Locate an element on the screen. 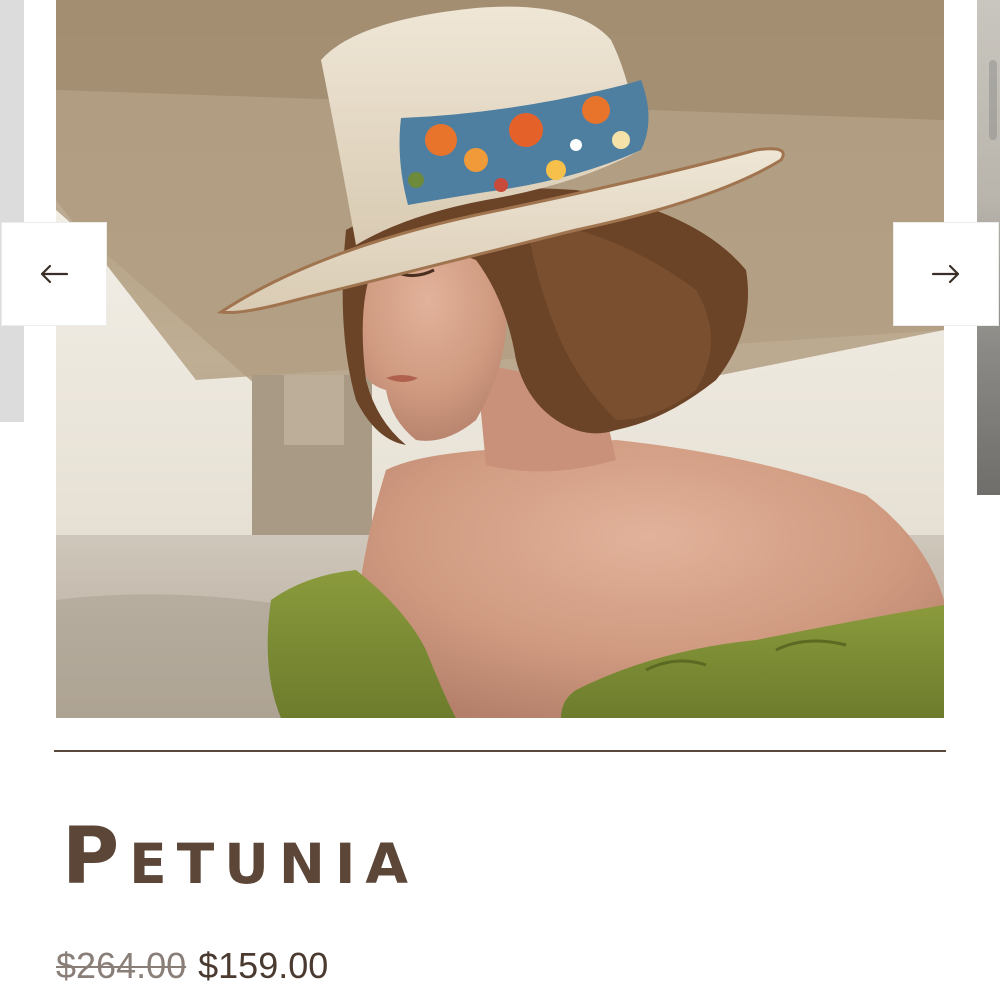  carousel-prev-button is located at coordinates (54, 274).